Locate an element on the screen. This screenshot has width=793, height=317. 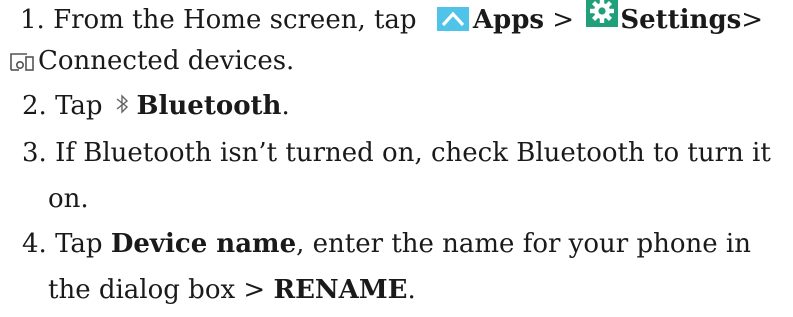
step-2-text: Tap is located at coordinates (79, 106).